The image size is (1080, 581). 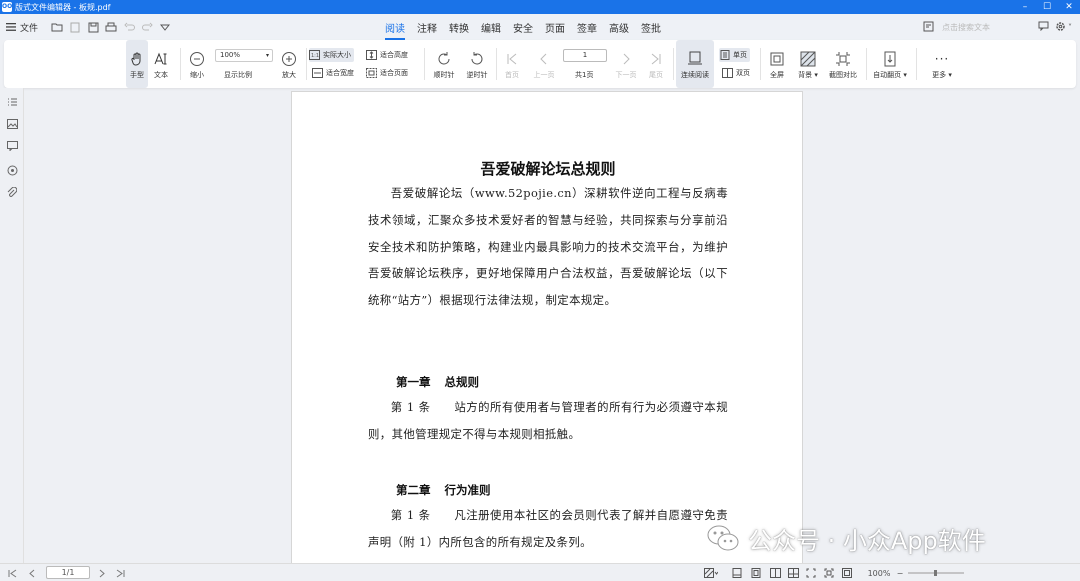 What do you see at coordinates (695, 59) in the screenshot?
I see `continuous-reading-icon` at bounding box center [695, 59].